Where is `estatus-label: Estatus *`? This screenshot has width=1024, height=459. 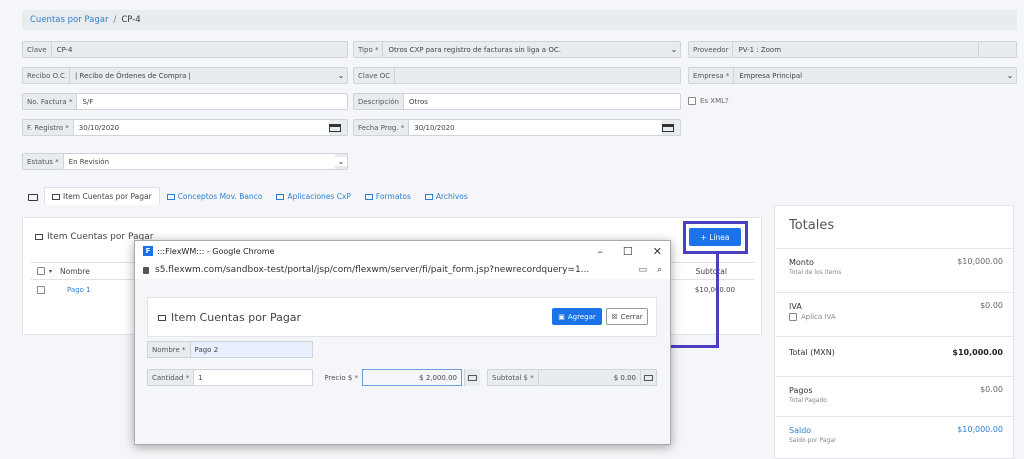
estatus-label: Estatus * is located at coordinates (43, 161).